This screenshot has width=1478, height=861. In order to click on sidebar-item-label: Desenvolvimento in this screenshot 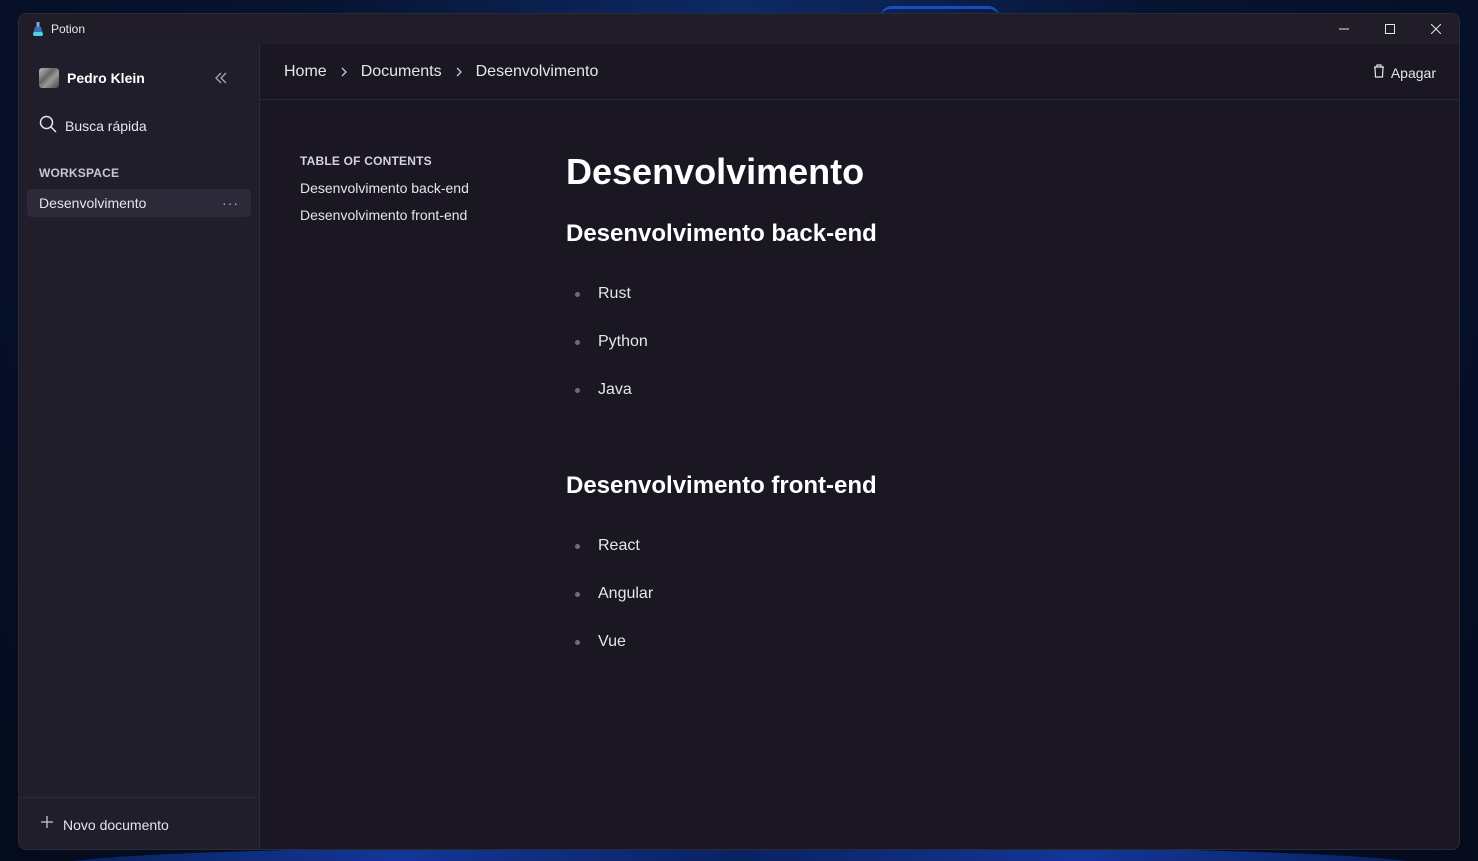, I will do `click(93, 203)`.